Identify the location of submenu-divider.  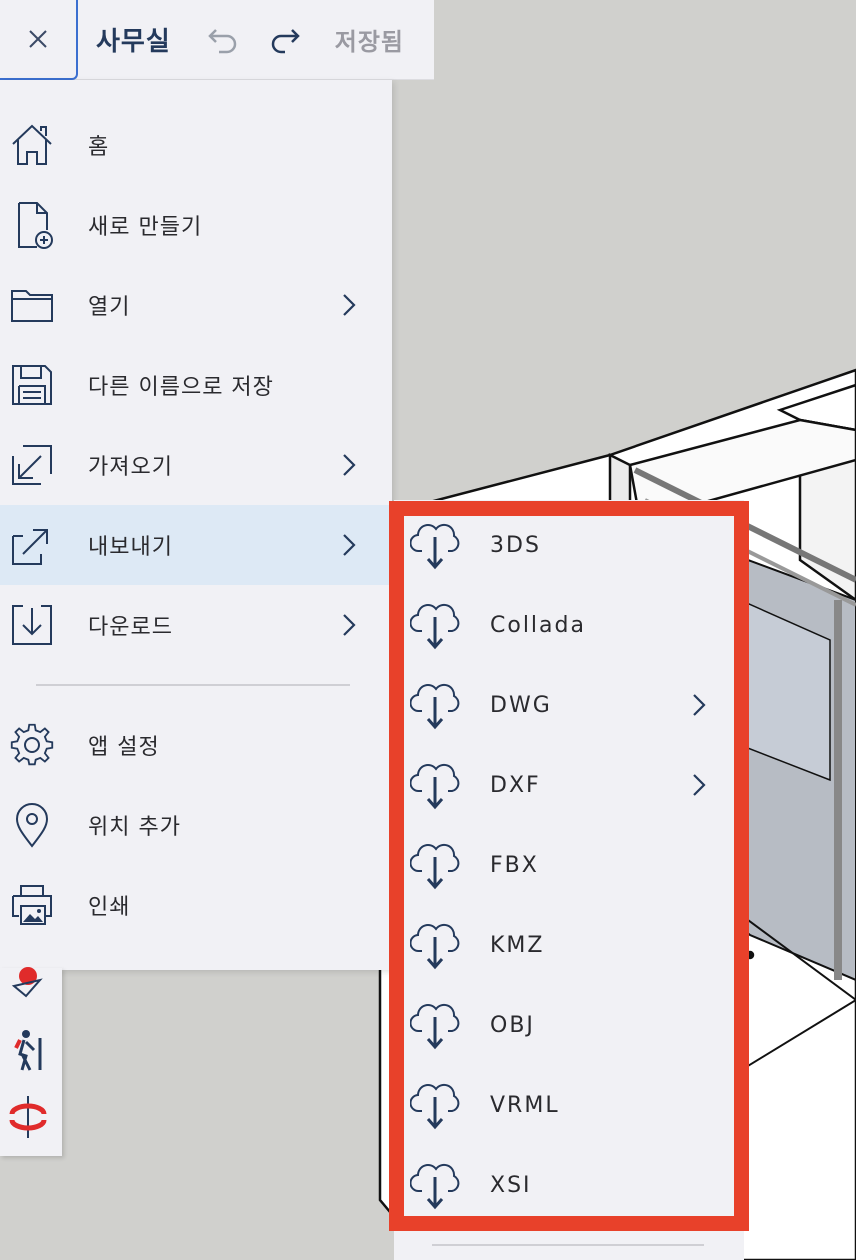
(568, 1245).